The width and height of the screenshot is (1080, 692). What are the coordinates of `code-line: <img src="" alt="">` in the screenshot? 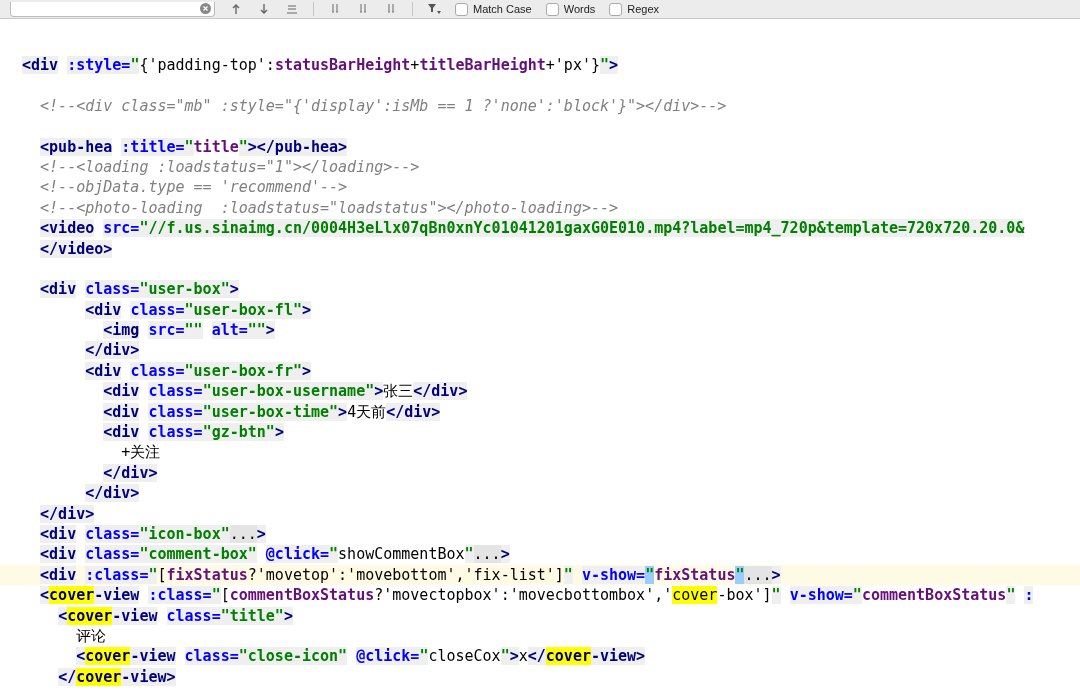 It's located at (189, 330).